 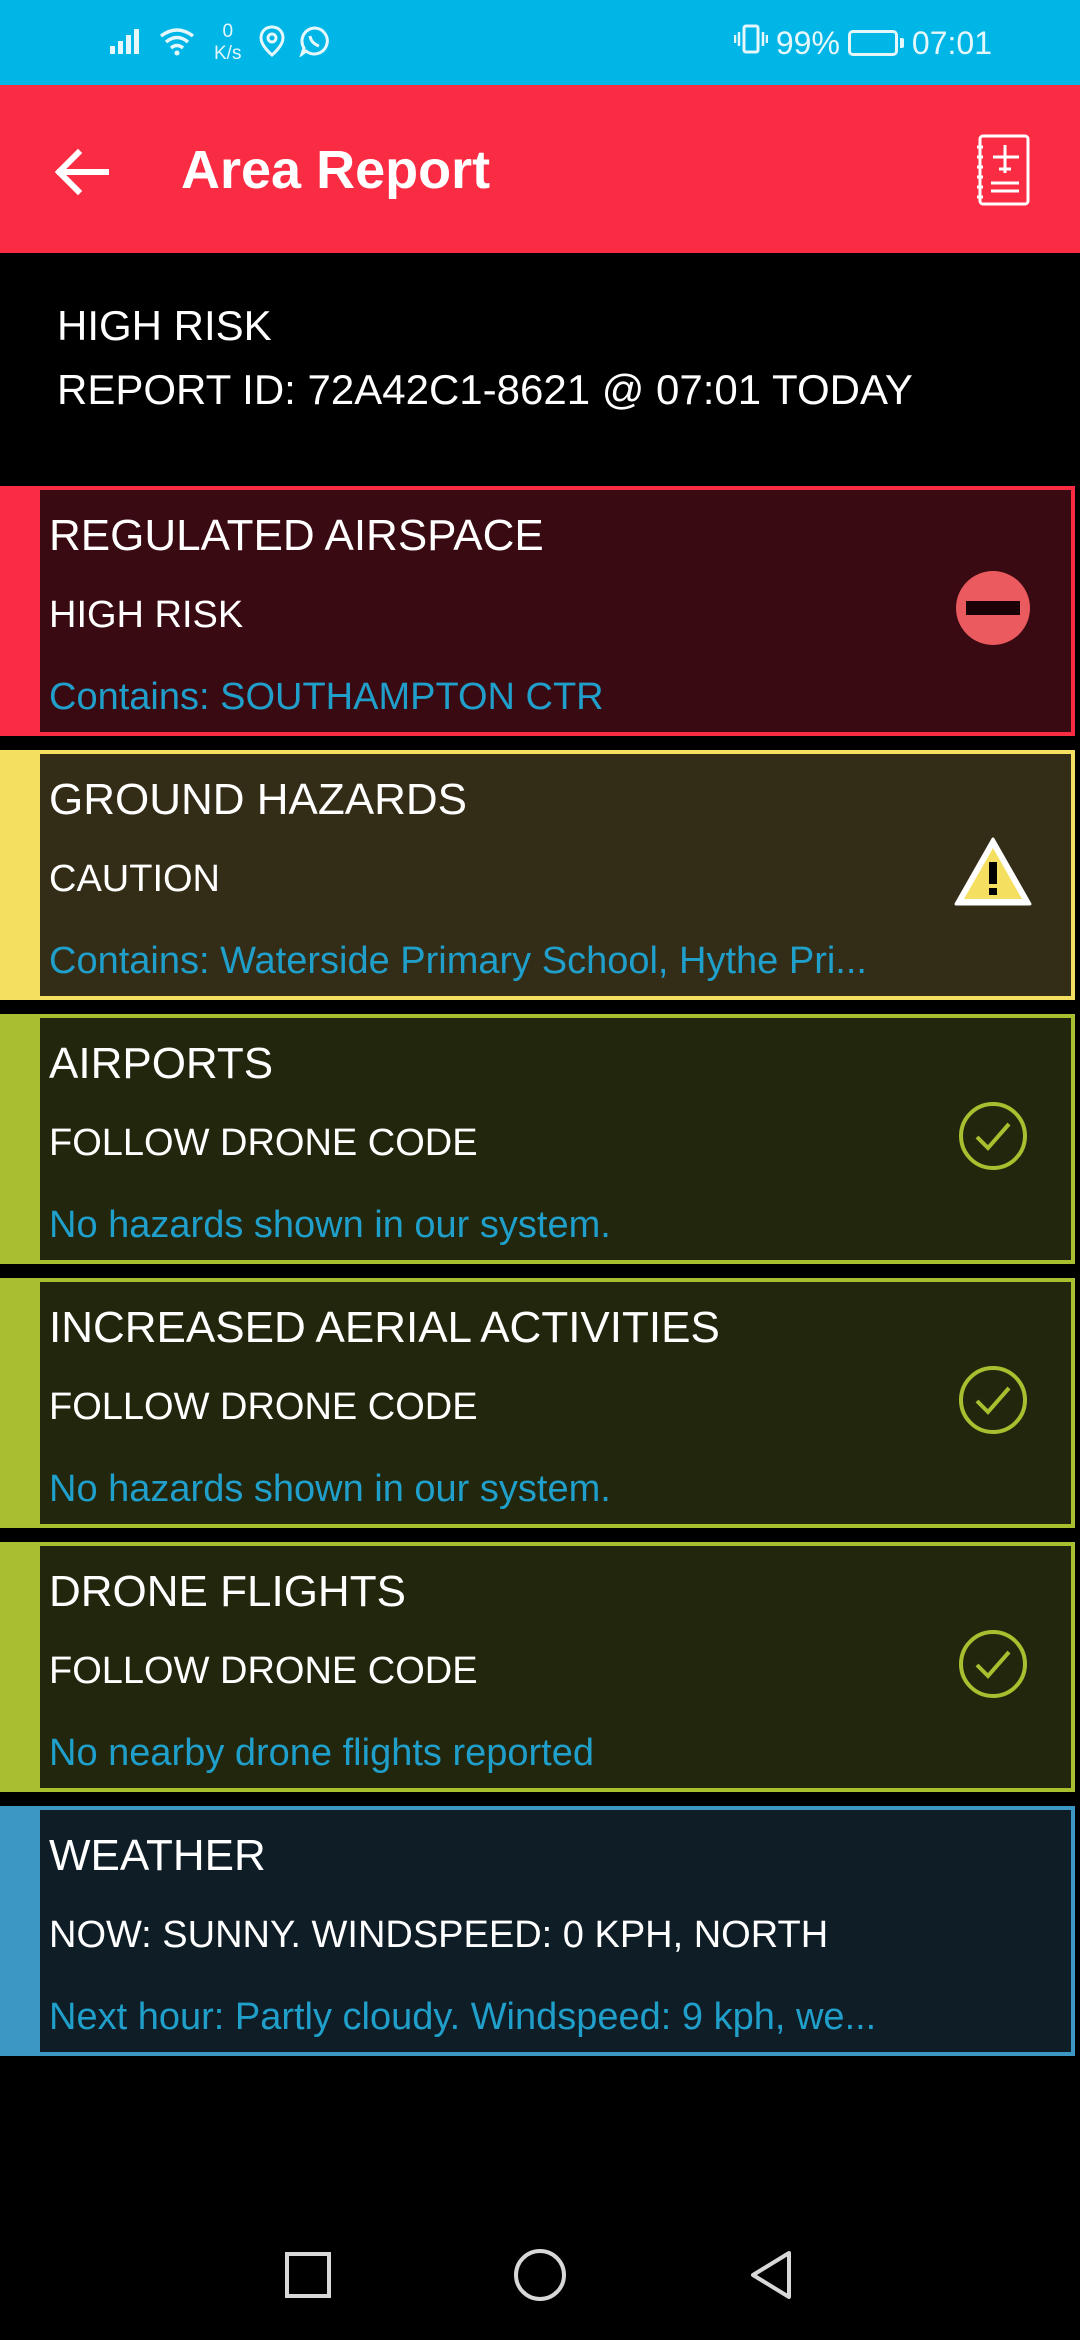 What do you see at coordinates (146, 615) in the screenshot?
I see `card-status: HIGH RISK` at bounding box center [146, 615].